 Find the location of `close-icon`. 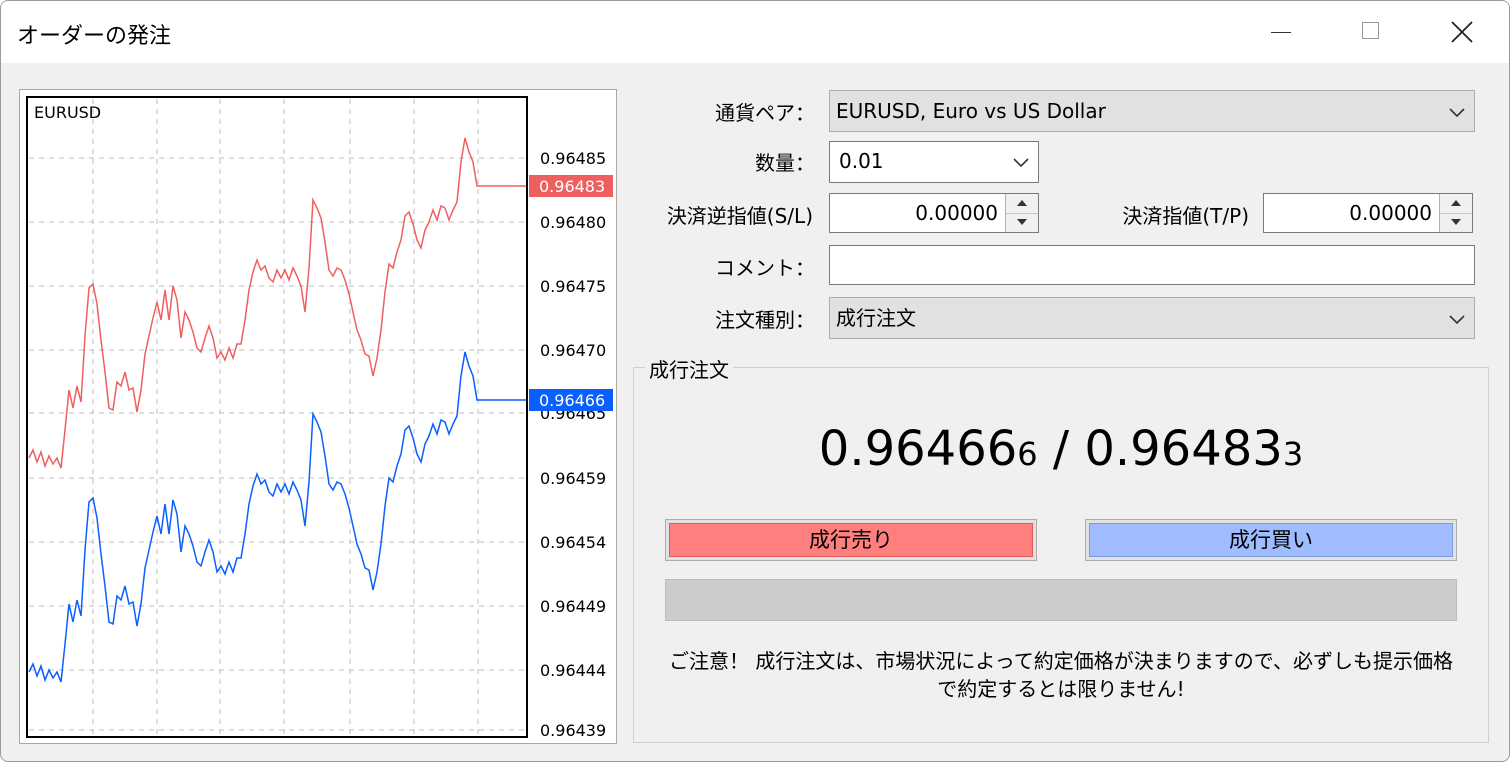

close-icon is located at coordinates (1462, 32).